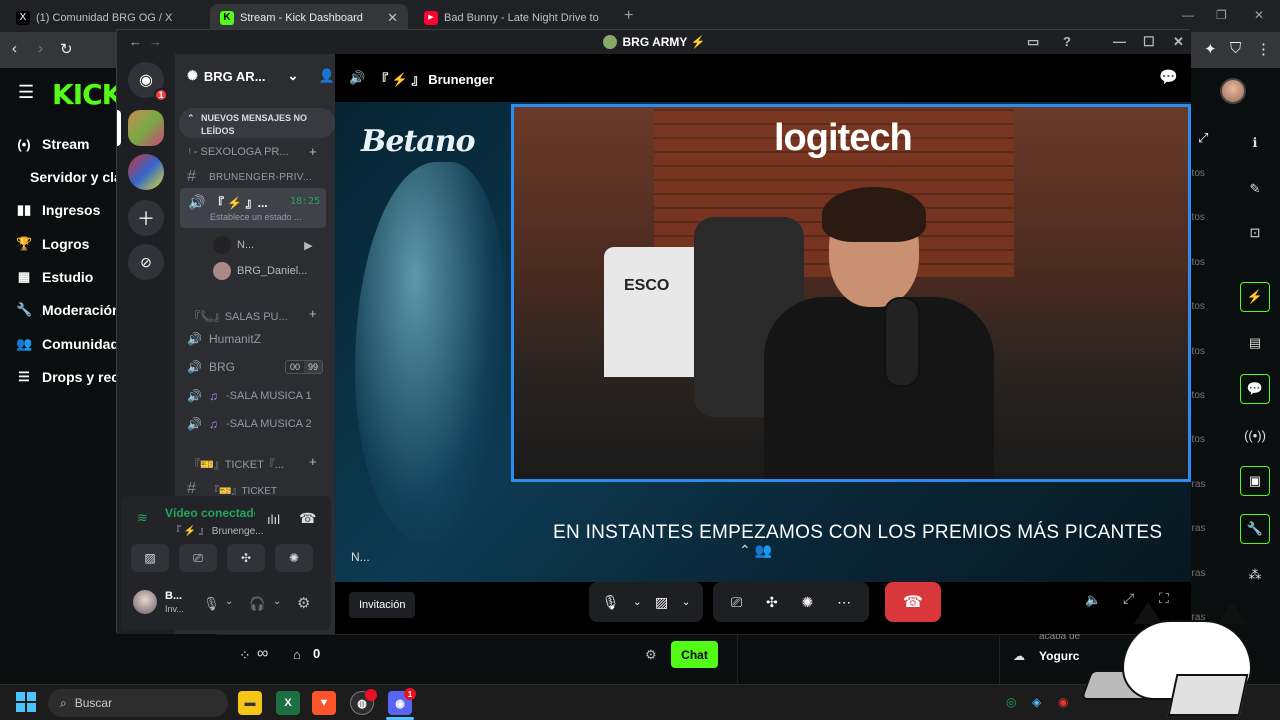  What do you see at coordinates (694, 654) in the screenshot?
I see `chat-button: Chat` at bounding box center [694, 654].